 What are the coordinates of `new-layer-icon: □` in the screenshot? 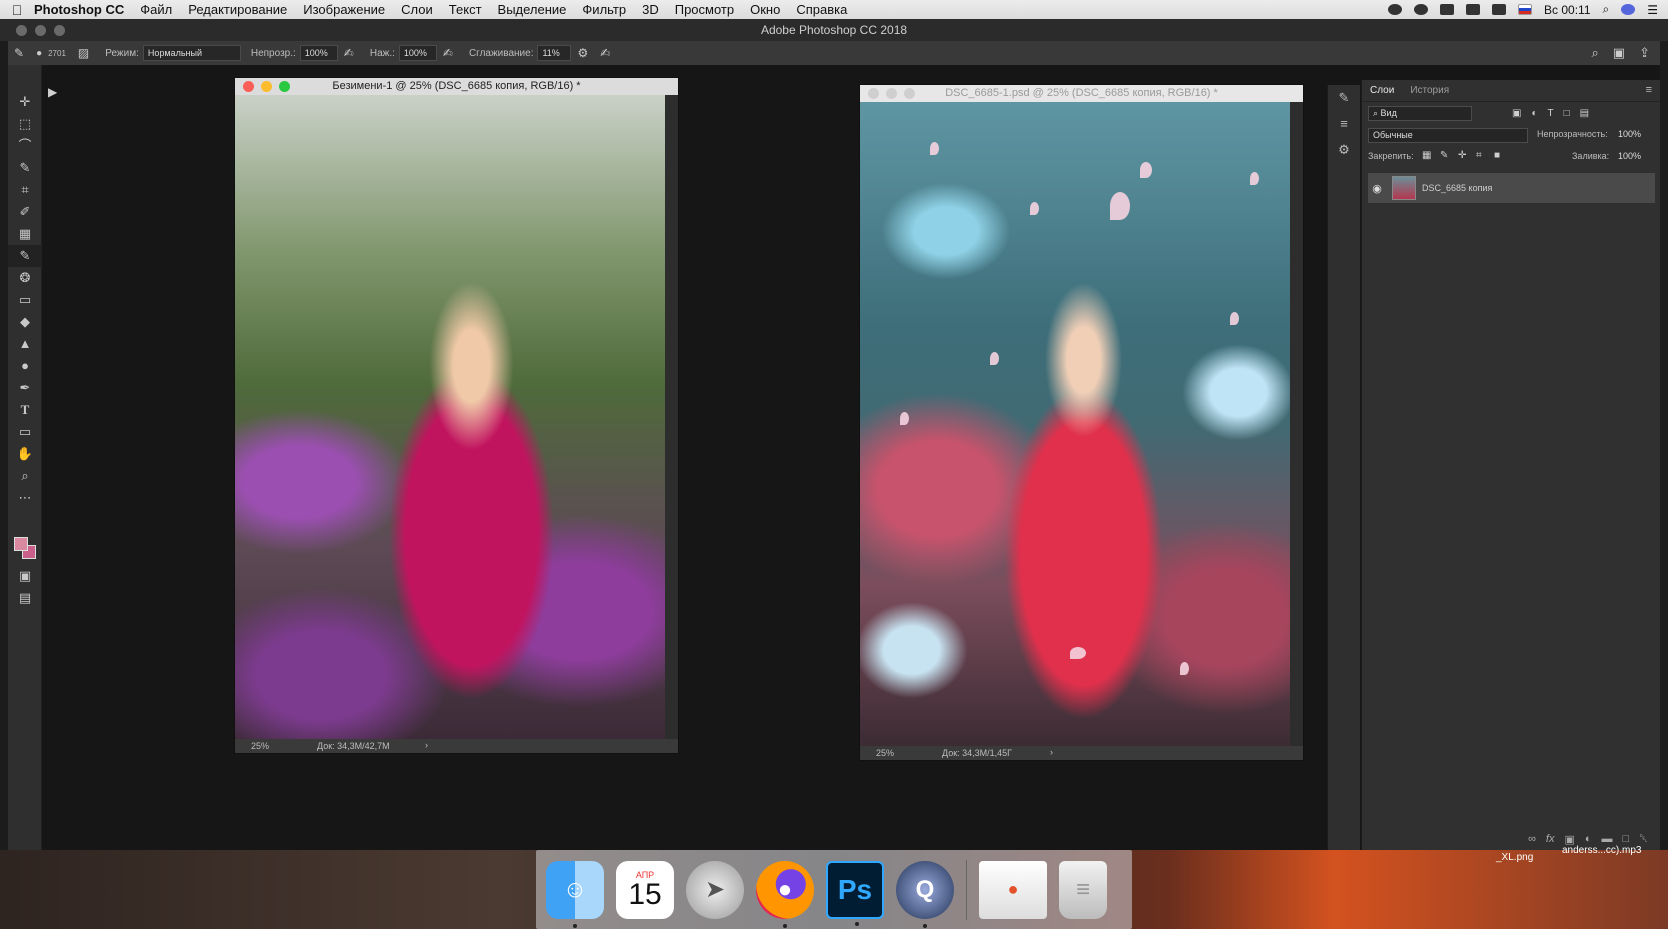 It's located at (1626, 839).